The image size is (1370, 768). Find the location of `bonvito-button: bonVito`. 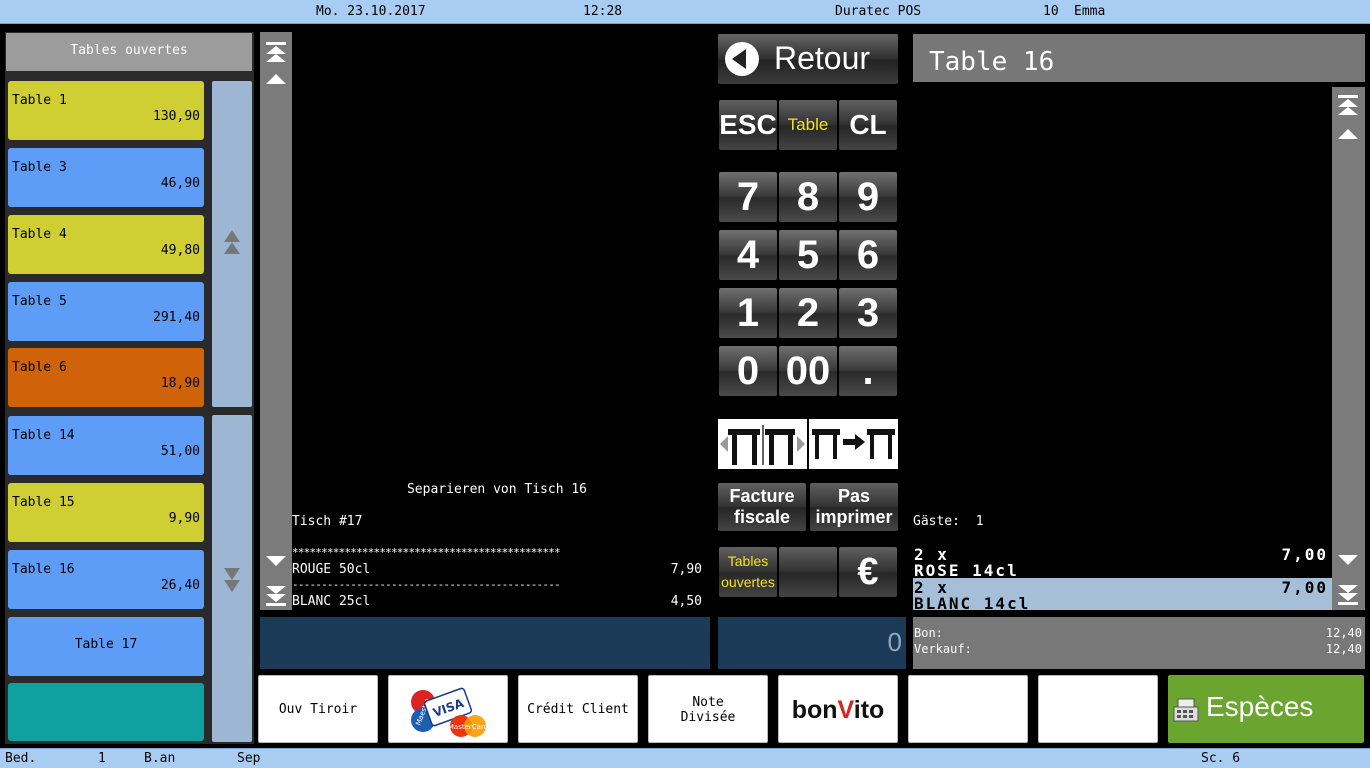

bonvito-button: bonVito is located at coordinates (838, 709).